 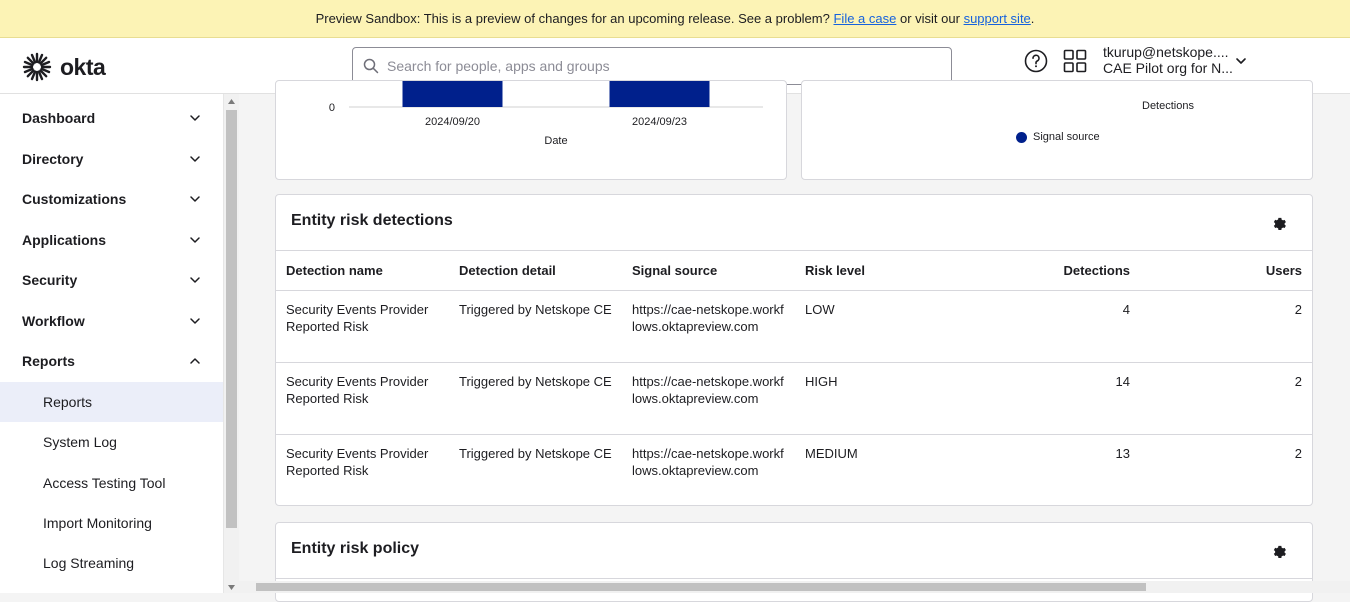 I want to click on sidebar-item-label: Security, so click(x=50, y=280).